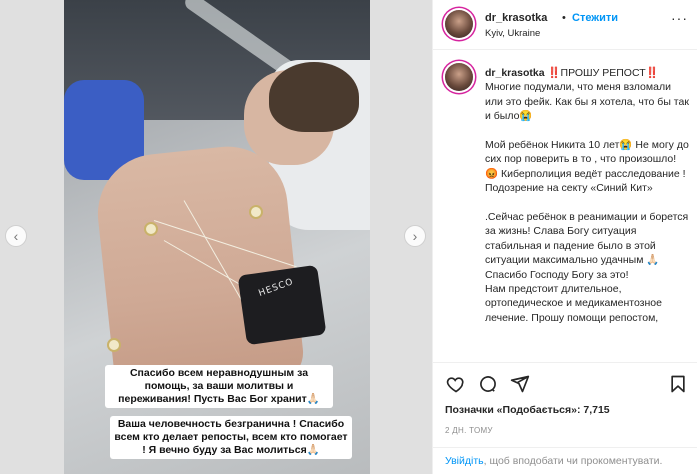  I want to click on post-time: 2 ДН. ТОМУ, so click(469, 430).